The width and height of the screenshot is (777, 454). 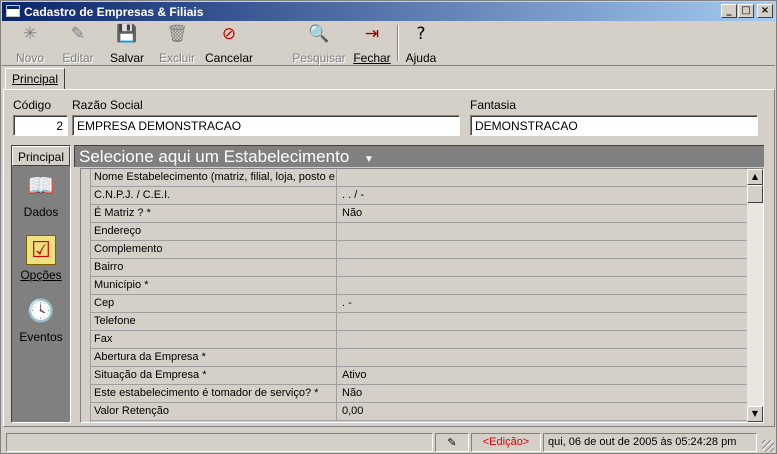 I want to click on toolbar-separator, so click(x=398, y=43).